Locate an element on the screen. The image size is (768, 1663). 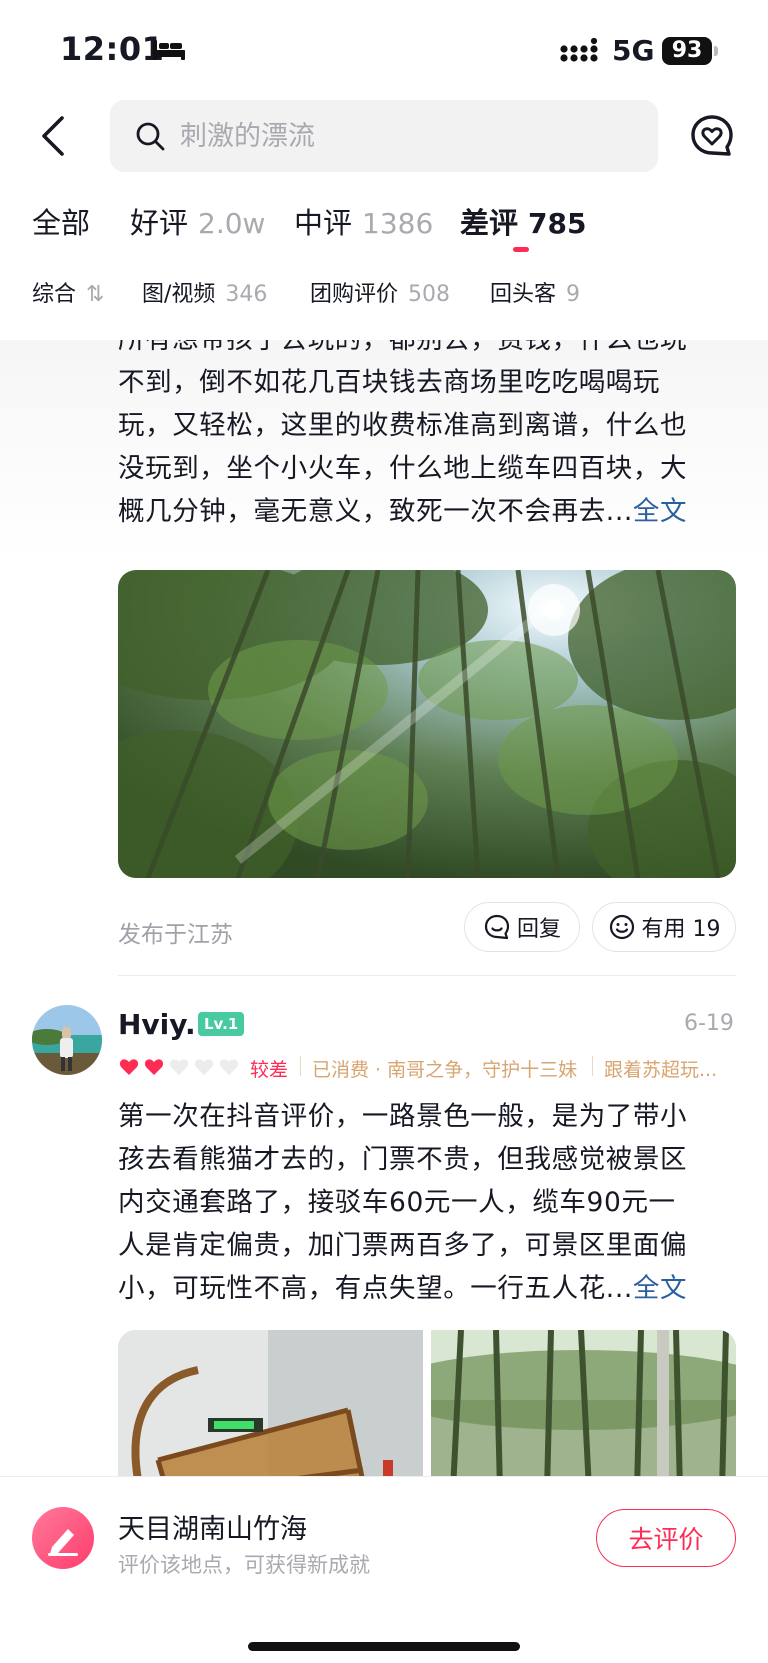
filter-count: 508 is located at coordinates (429, 294).